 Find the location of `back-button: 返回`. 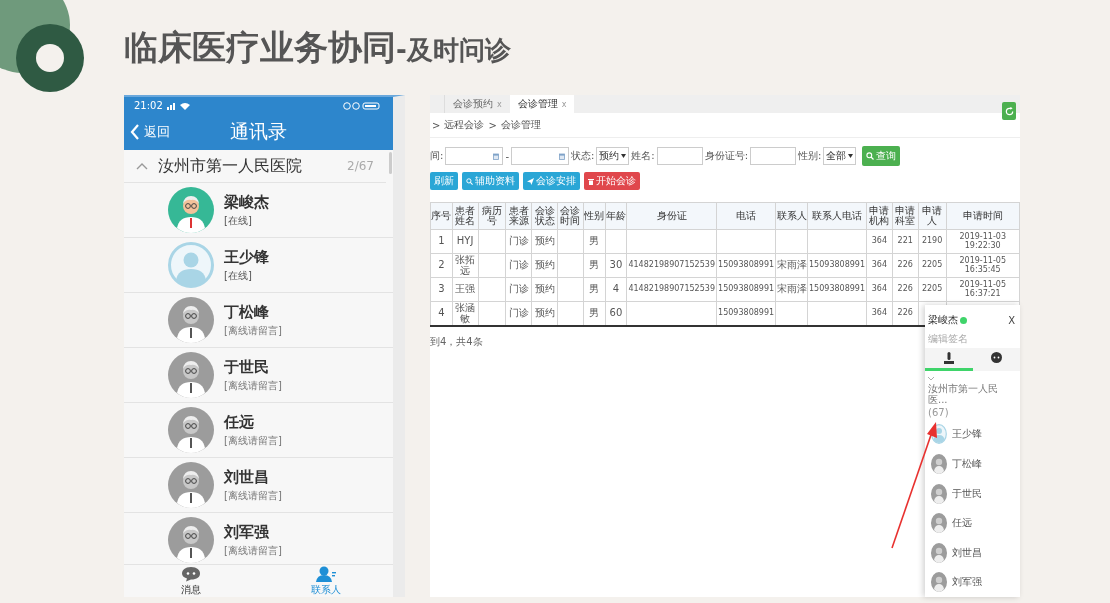

back-button: 返回 is located at coordinates (150, 132).